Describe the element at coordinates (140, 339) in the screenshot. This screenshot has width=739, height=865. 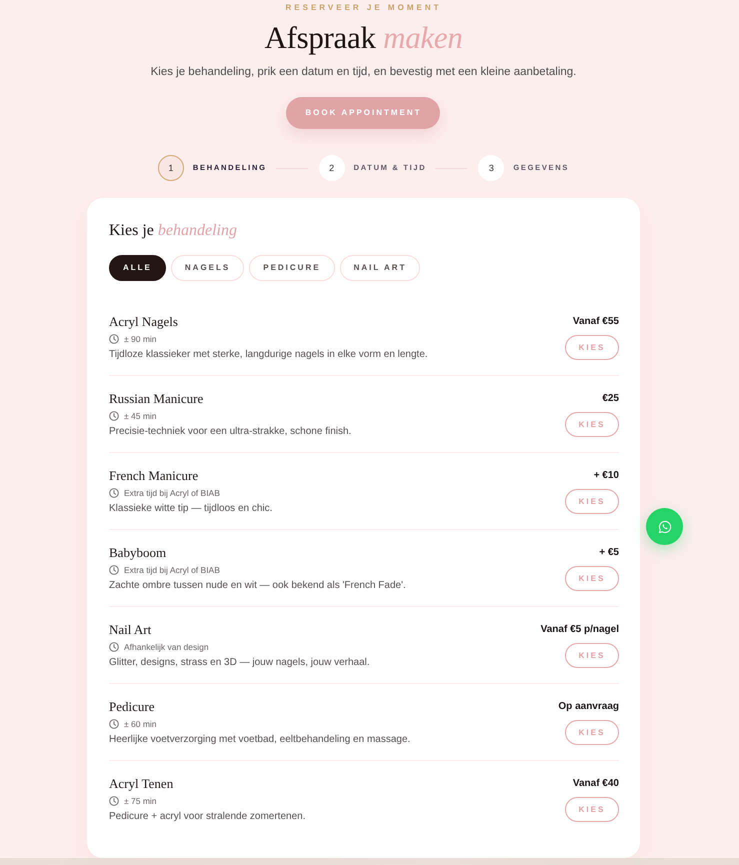
I see `duration-text: ± 90 min` at that location.